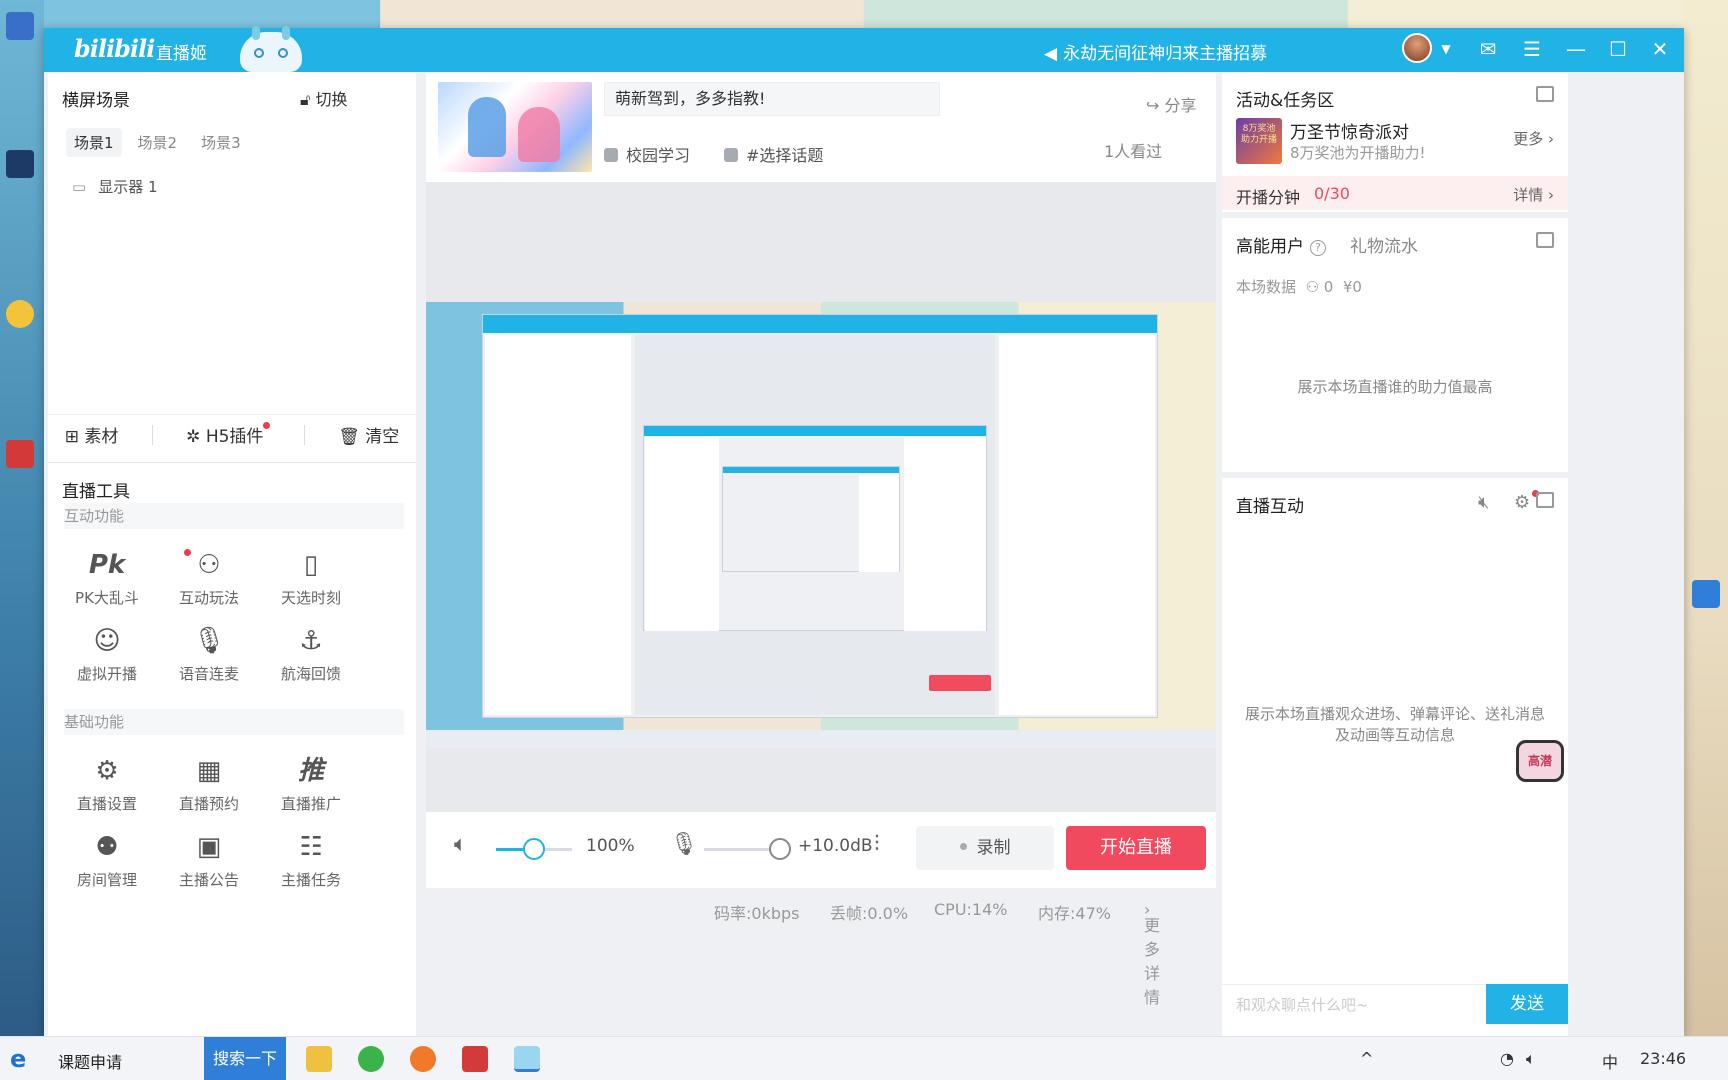  What do you see at coordinates (107, 577) in the screenshot?
I see `pk-battle-tool: Pk PK大乱斗` at bounding box center [107, 577].